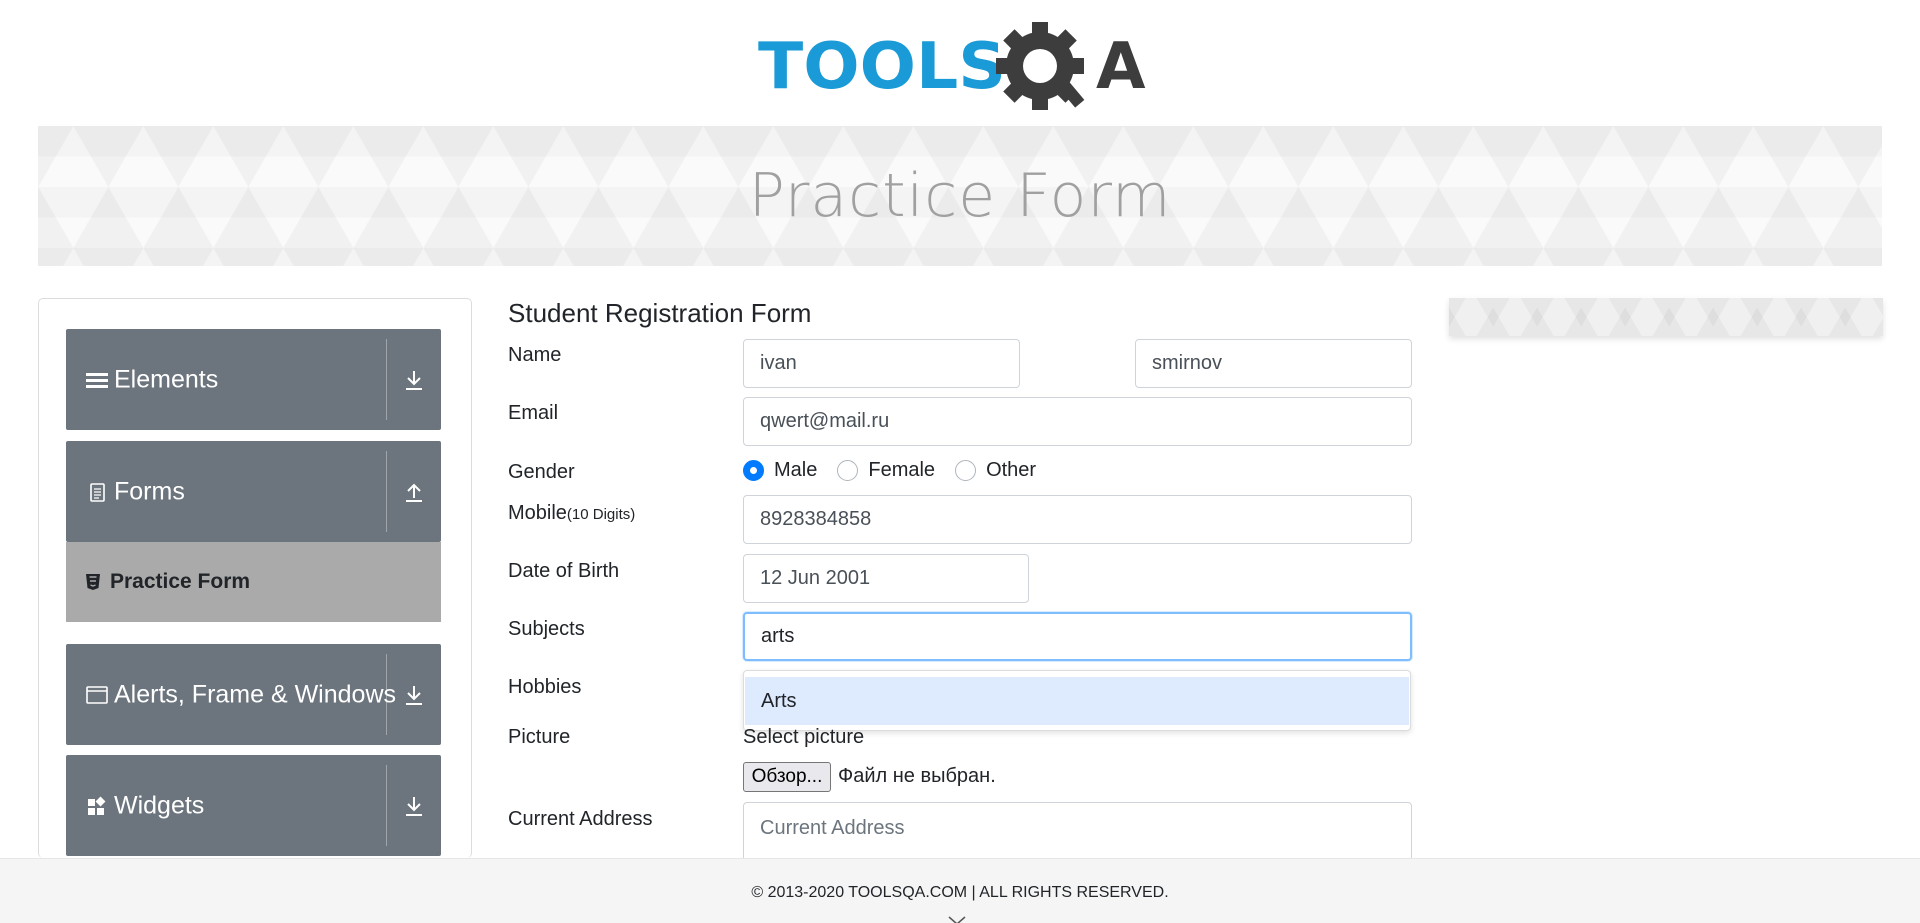 This screenshot has width=1920, height=923. I want to click on sidebar-group-label: Forms, so click(149, 491).